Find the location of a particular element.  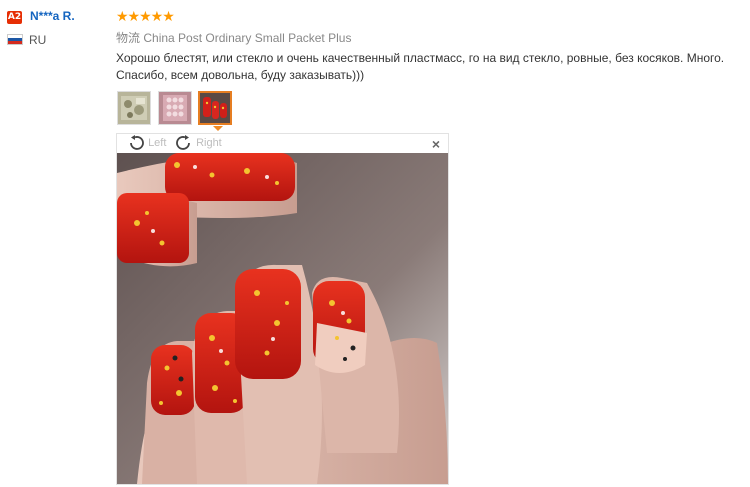

selected-thumbnail-pointer is located at coordinates (218, 128).